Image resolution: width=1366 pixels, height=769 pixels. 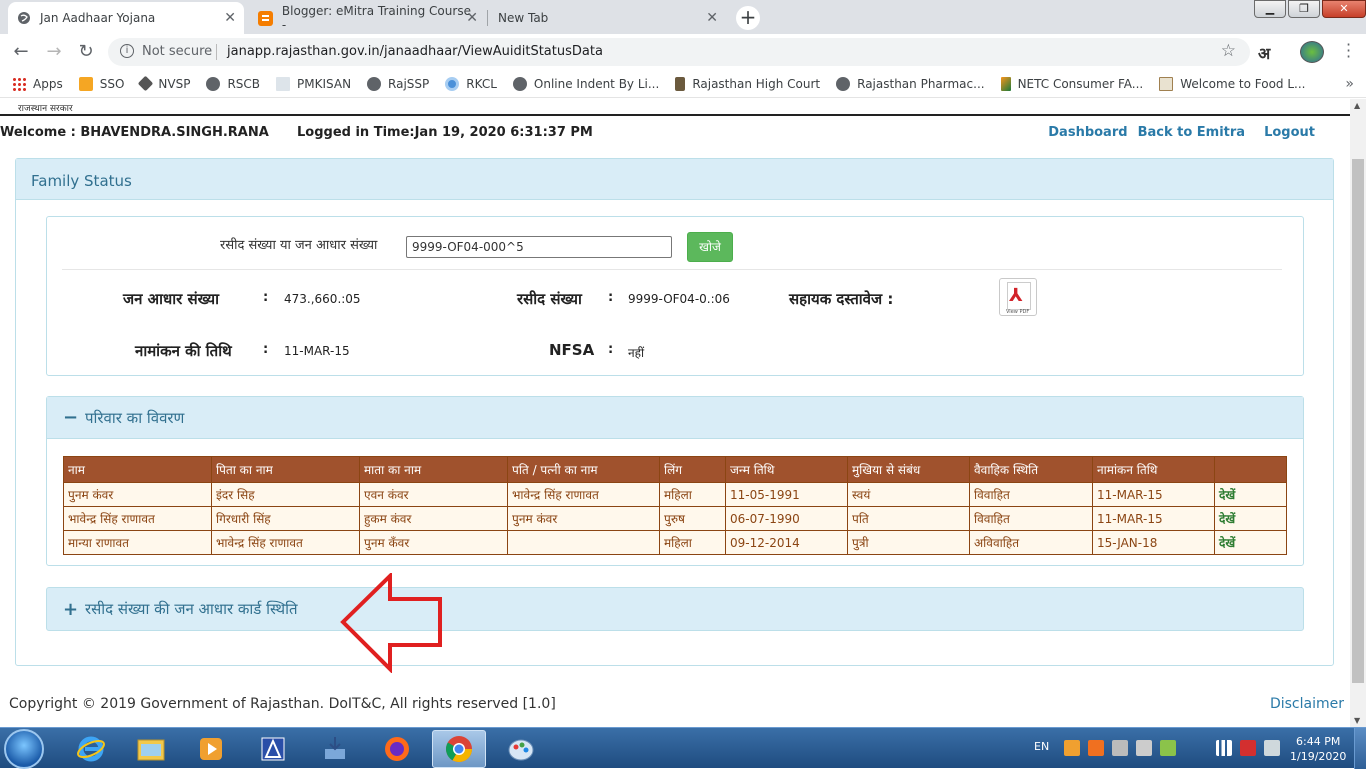 What do you see at coordinates (397, 749) in the screenshot?
I see `firefox-icon` at bounding box center [397, 749].